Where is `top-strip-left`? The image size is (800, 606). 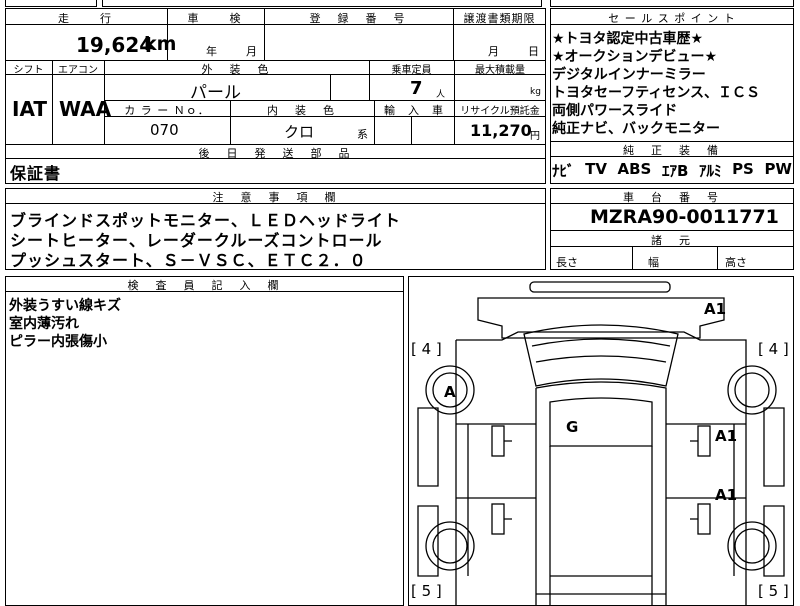 top-strip-left is located at coordinates (51, 3).